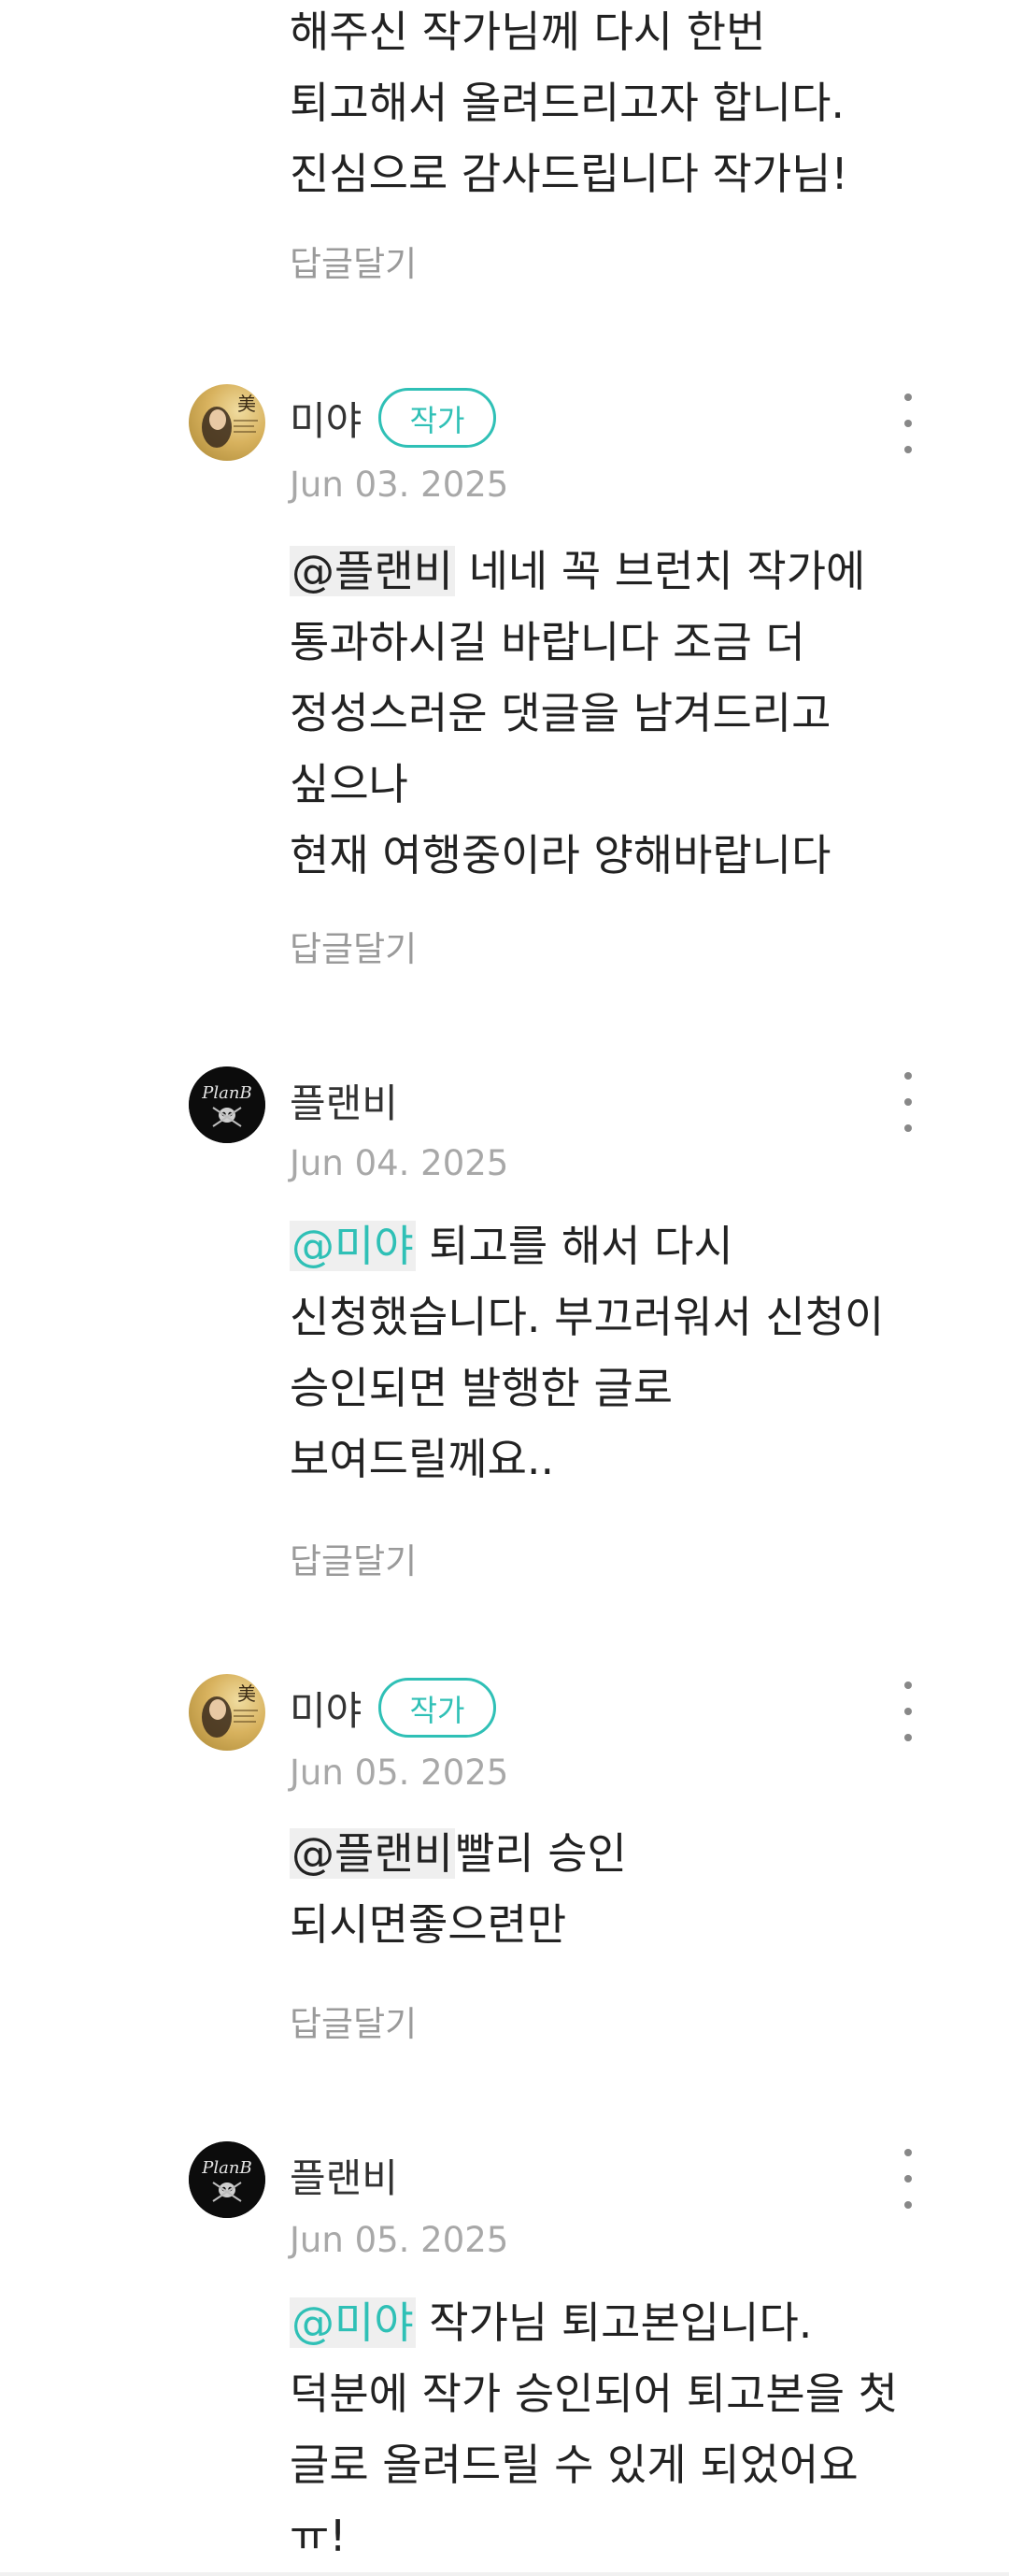 The image size is (1009, 2576). What do you see at coordinates (568, 103) in the screenshot?
I see `comment-line: 퇴고해서 올려드리고자 합니다.` at bounding box center [568, 103].